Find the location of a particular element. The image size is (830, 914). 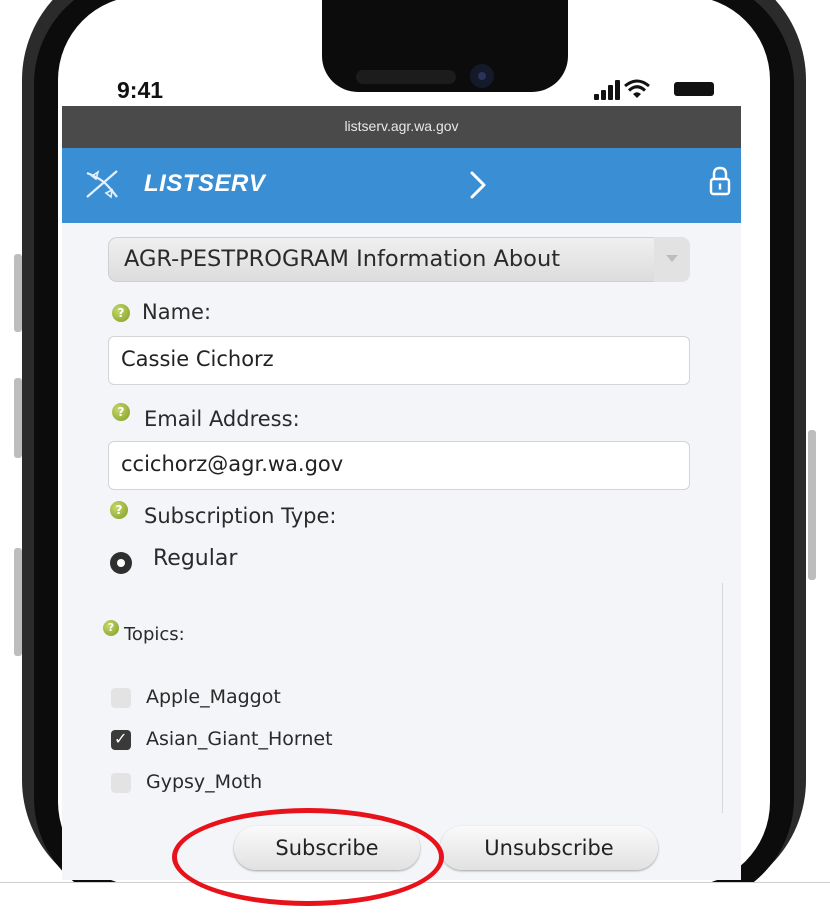

regular-radio is located at coordinates (121, 563).